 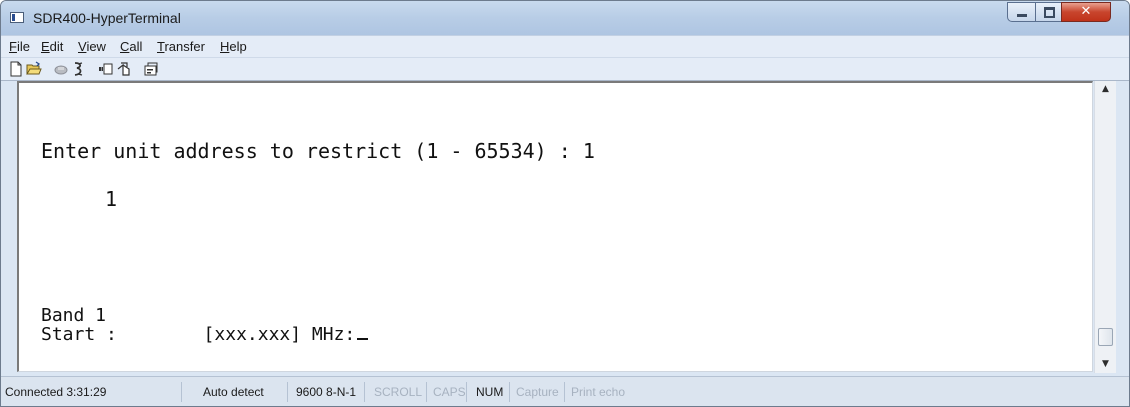 I want to click on menu-file-mnemonic: F, so click(x=13, y=46).